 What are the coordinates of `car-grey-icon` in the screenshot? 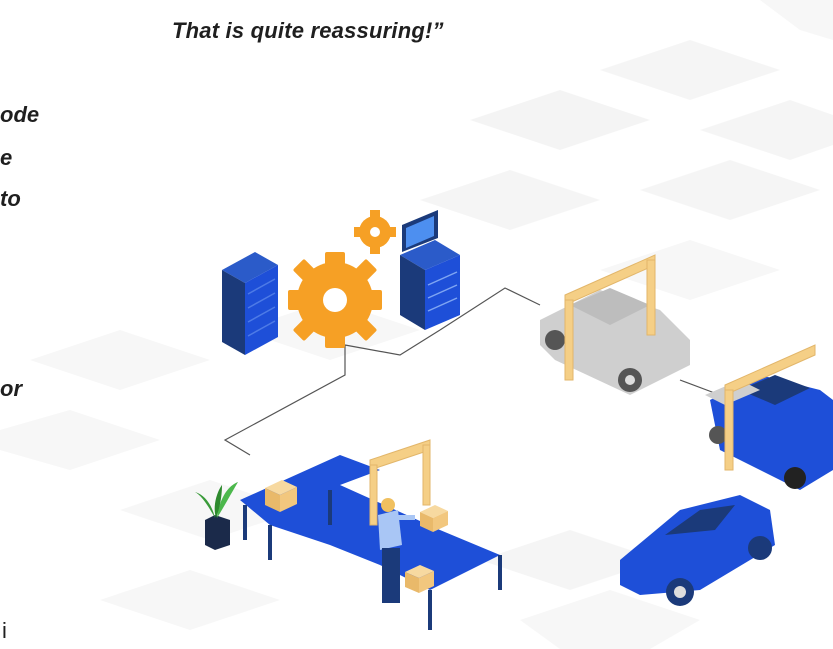 It's located at (615, 341).